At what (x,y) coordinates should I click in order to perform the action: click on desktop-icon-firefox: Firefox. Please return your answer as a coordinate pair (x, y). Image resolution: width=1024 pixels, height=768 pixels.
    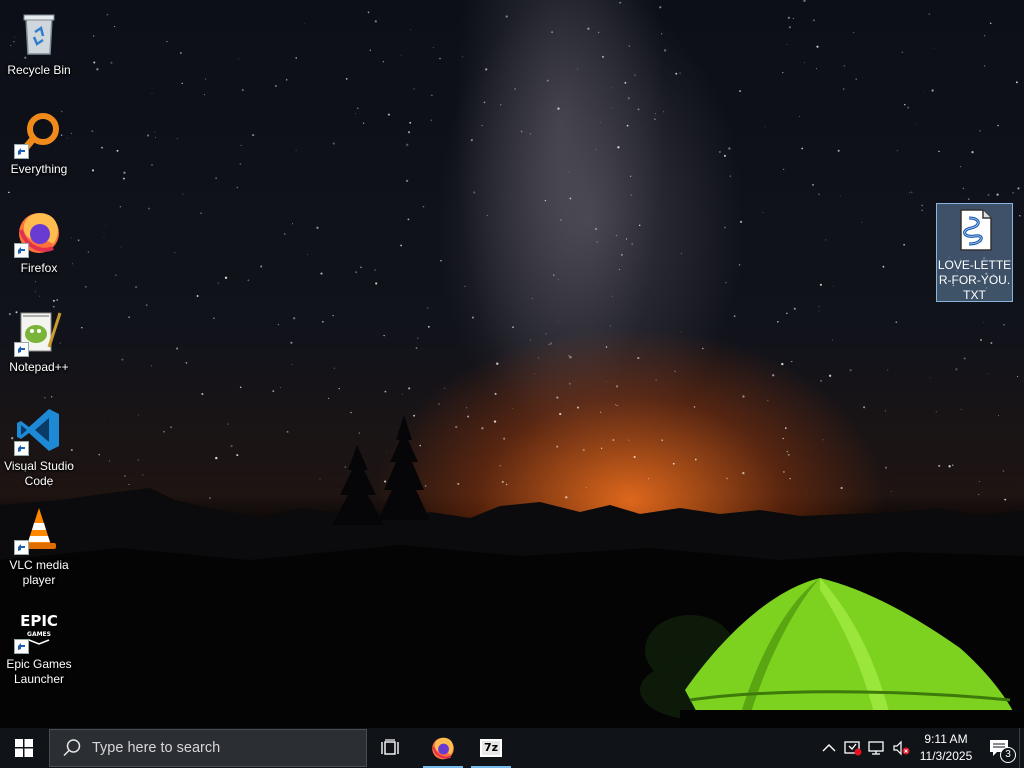
    Looking at the image, I should click on (39, 252).